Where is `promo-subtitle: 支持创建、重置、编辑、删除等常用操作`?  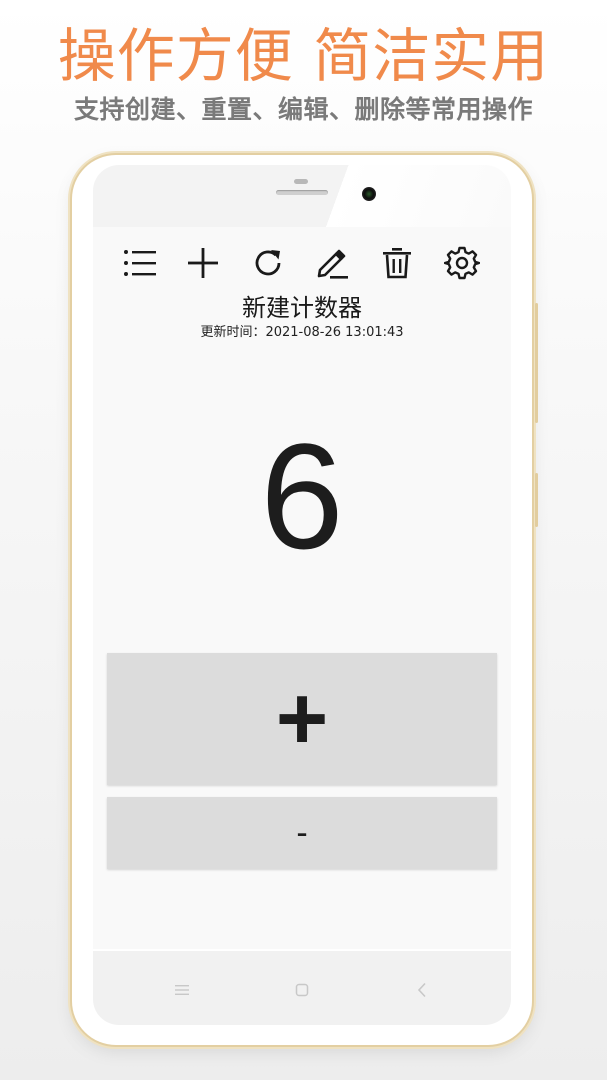
promo-subtitle: 支持创建、重置、编辑、删除等常用操作 is located at coordinates (303, 109).